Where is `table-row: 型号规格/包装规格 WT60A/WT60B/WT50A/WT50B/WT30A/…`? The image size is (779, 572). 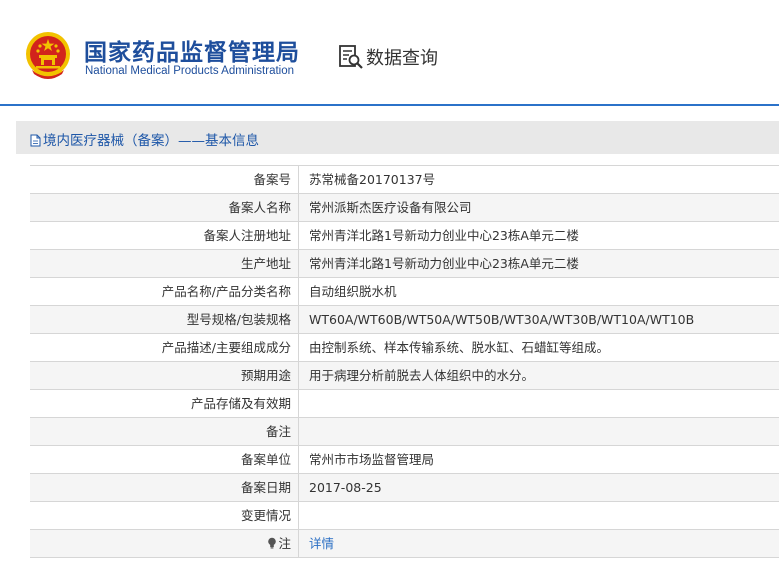
table-row: 型号规格/包装规格 WT60A/WT60B/WT50A/WT50B/WT30A/… is located at coordinates (404, 320).